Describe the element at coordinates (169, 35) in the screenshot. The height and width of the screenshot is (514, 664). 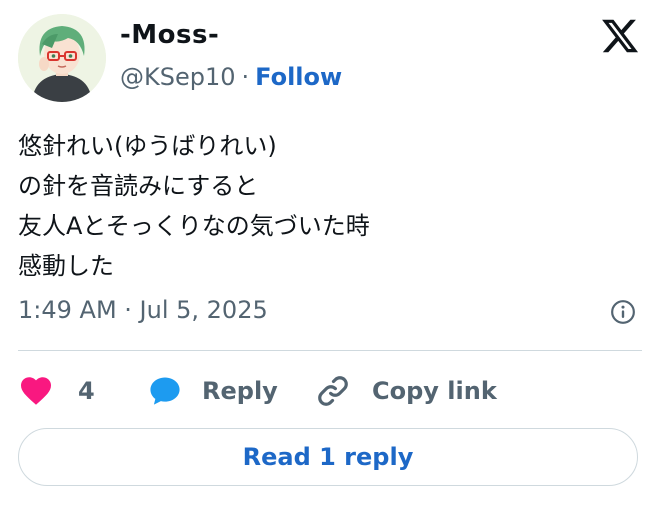
I see `display-name: -Moss-` at that location.